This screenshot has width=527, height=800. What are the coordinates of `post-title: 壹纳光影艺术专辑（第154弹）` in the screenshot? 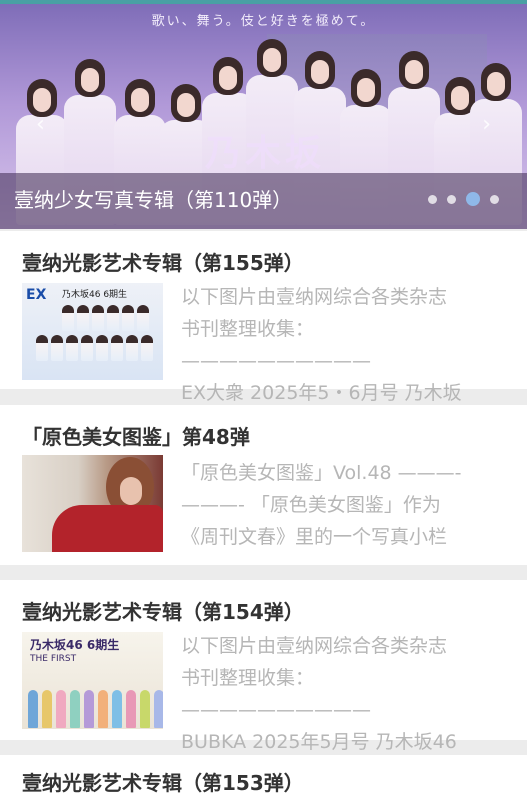 It's located at (163, 610).